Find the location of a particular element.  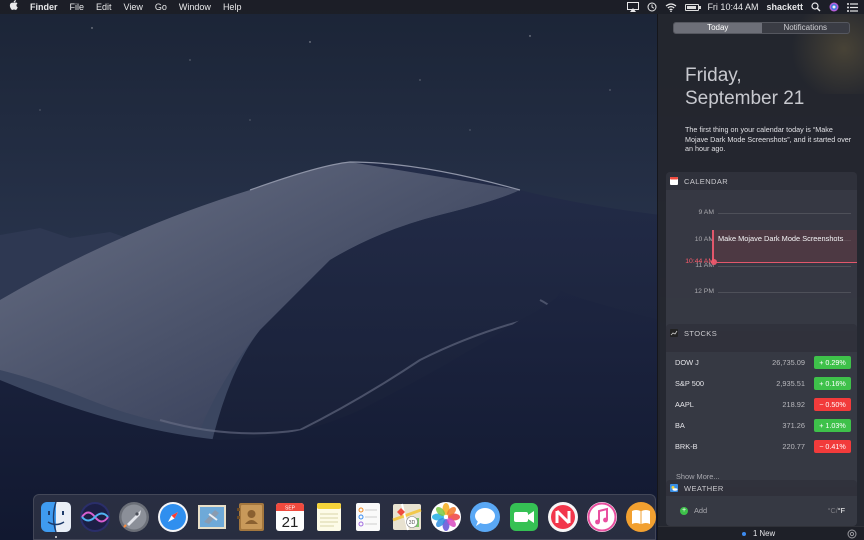

dock-maps: 3D is located at coordinates (407, 517).